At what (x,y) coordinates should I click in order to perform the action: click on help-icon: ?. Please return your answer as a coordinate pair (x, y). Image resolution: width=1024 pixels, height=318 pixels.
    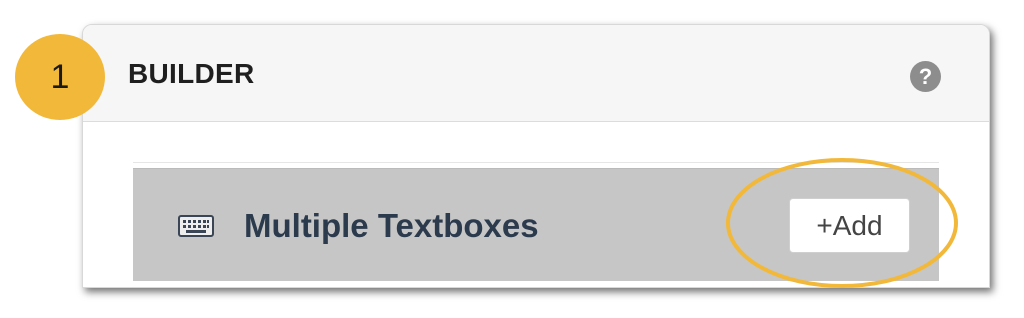
    Looking at the image, I should click on (925, 76).